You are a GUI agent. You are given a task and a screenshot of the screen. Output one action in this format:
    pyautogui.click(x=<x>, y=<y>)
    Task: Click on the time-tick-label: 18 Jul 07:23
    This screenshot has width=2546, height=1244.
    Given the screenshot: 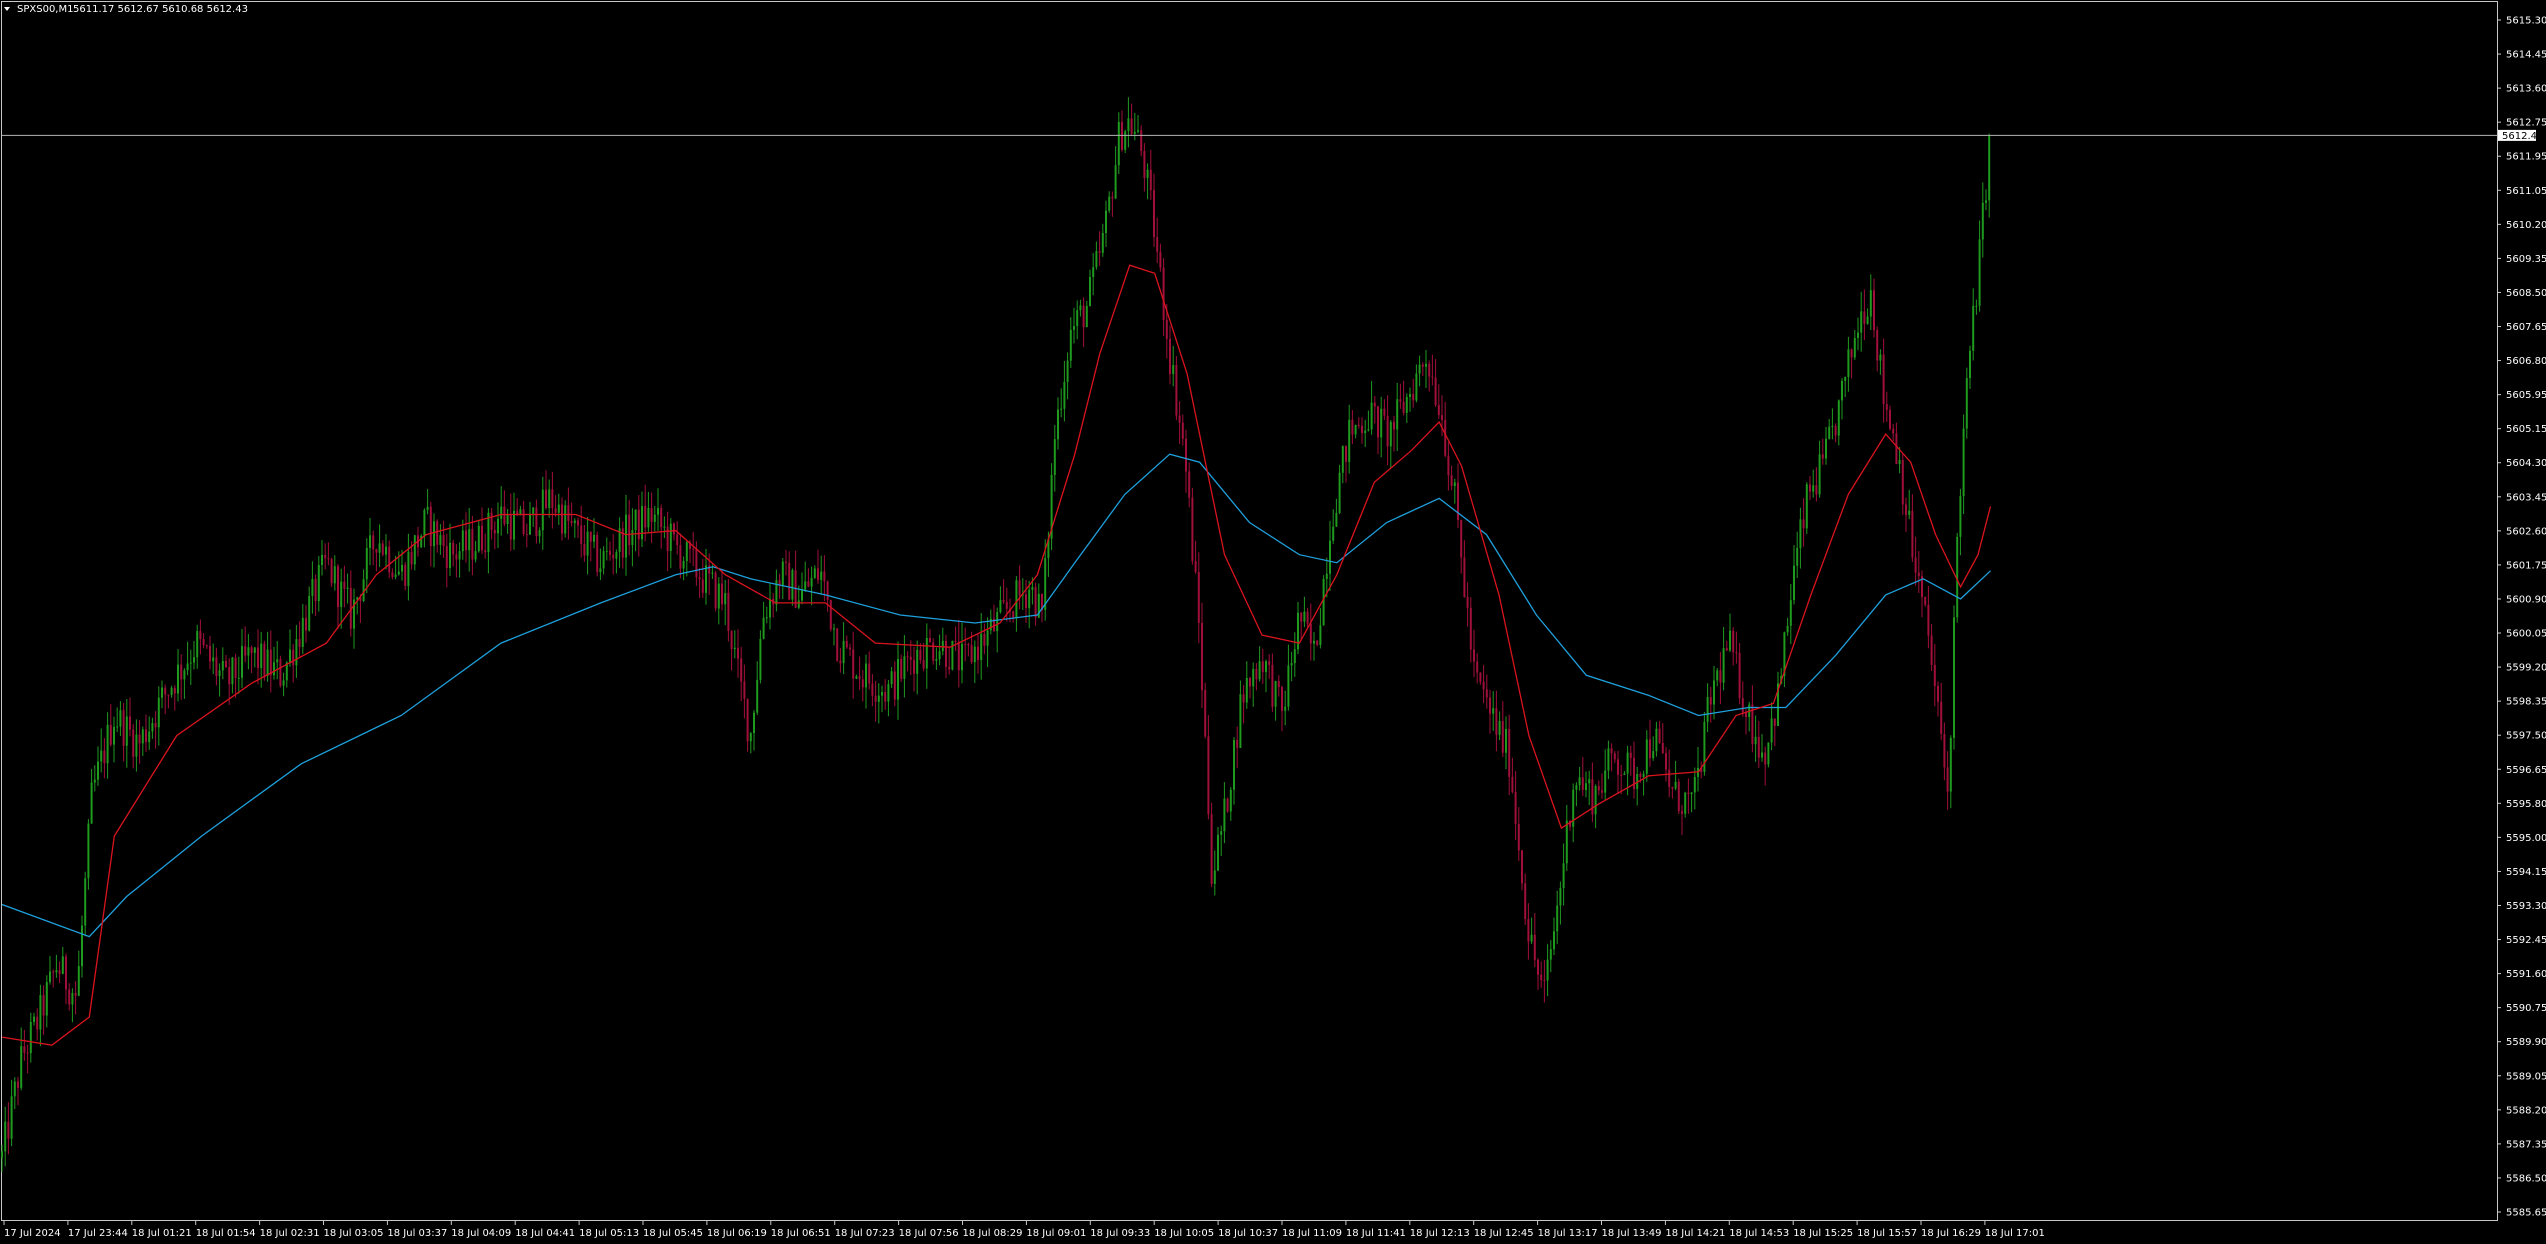 What is the action you would take?
    pyautogui.click(x=865, y=1233)
    